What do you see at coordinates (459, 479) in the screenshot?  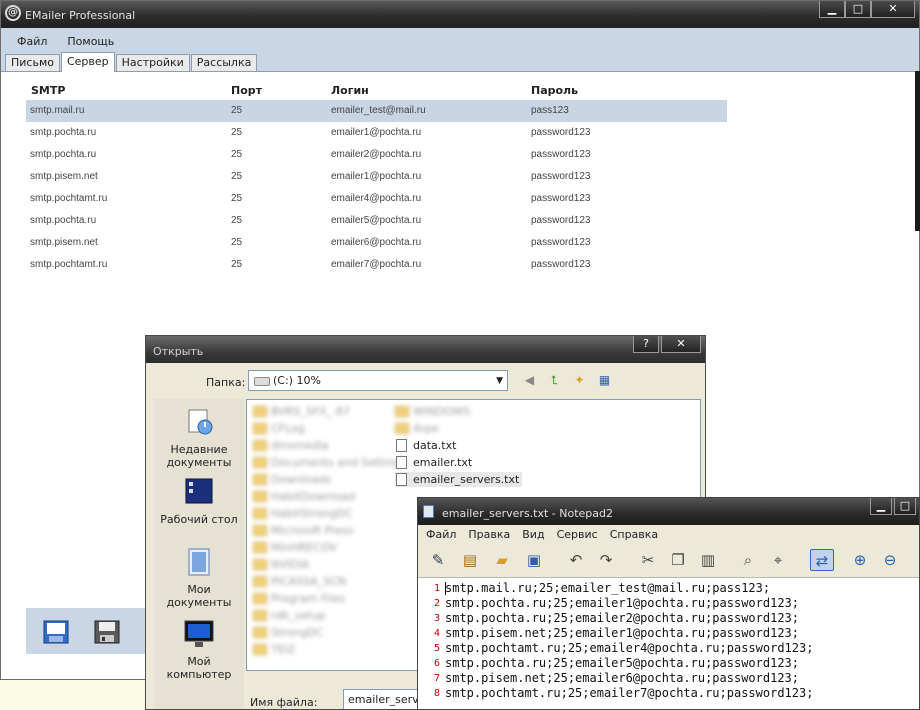 I see `list-item-selected: emailer_servers.txt` at bounding box center [459, 479].